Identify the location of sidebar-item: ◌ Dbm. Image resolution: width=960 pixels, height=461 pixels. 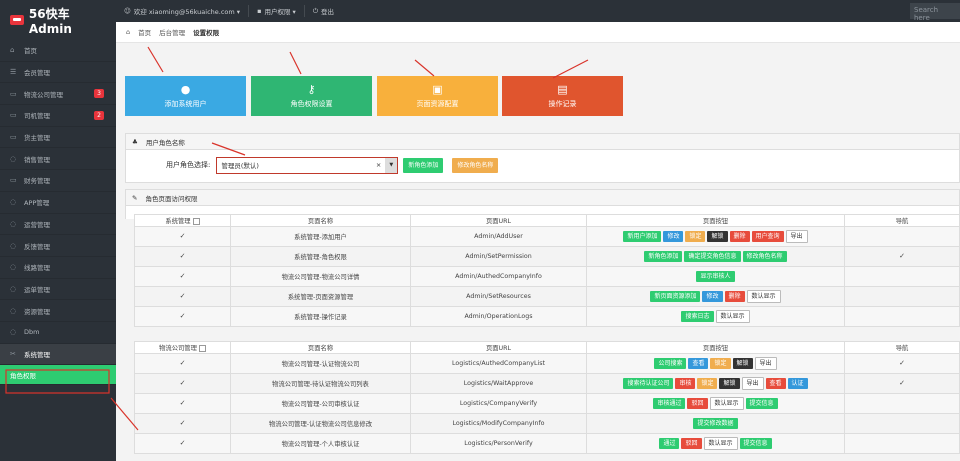
(58, 333).